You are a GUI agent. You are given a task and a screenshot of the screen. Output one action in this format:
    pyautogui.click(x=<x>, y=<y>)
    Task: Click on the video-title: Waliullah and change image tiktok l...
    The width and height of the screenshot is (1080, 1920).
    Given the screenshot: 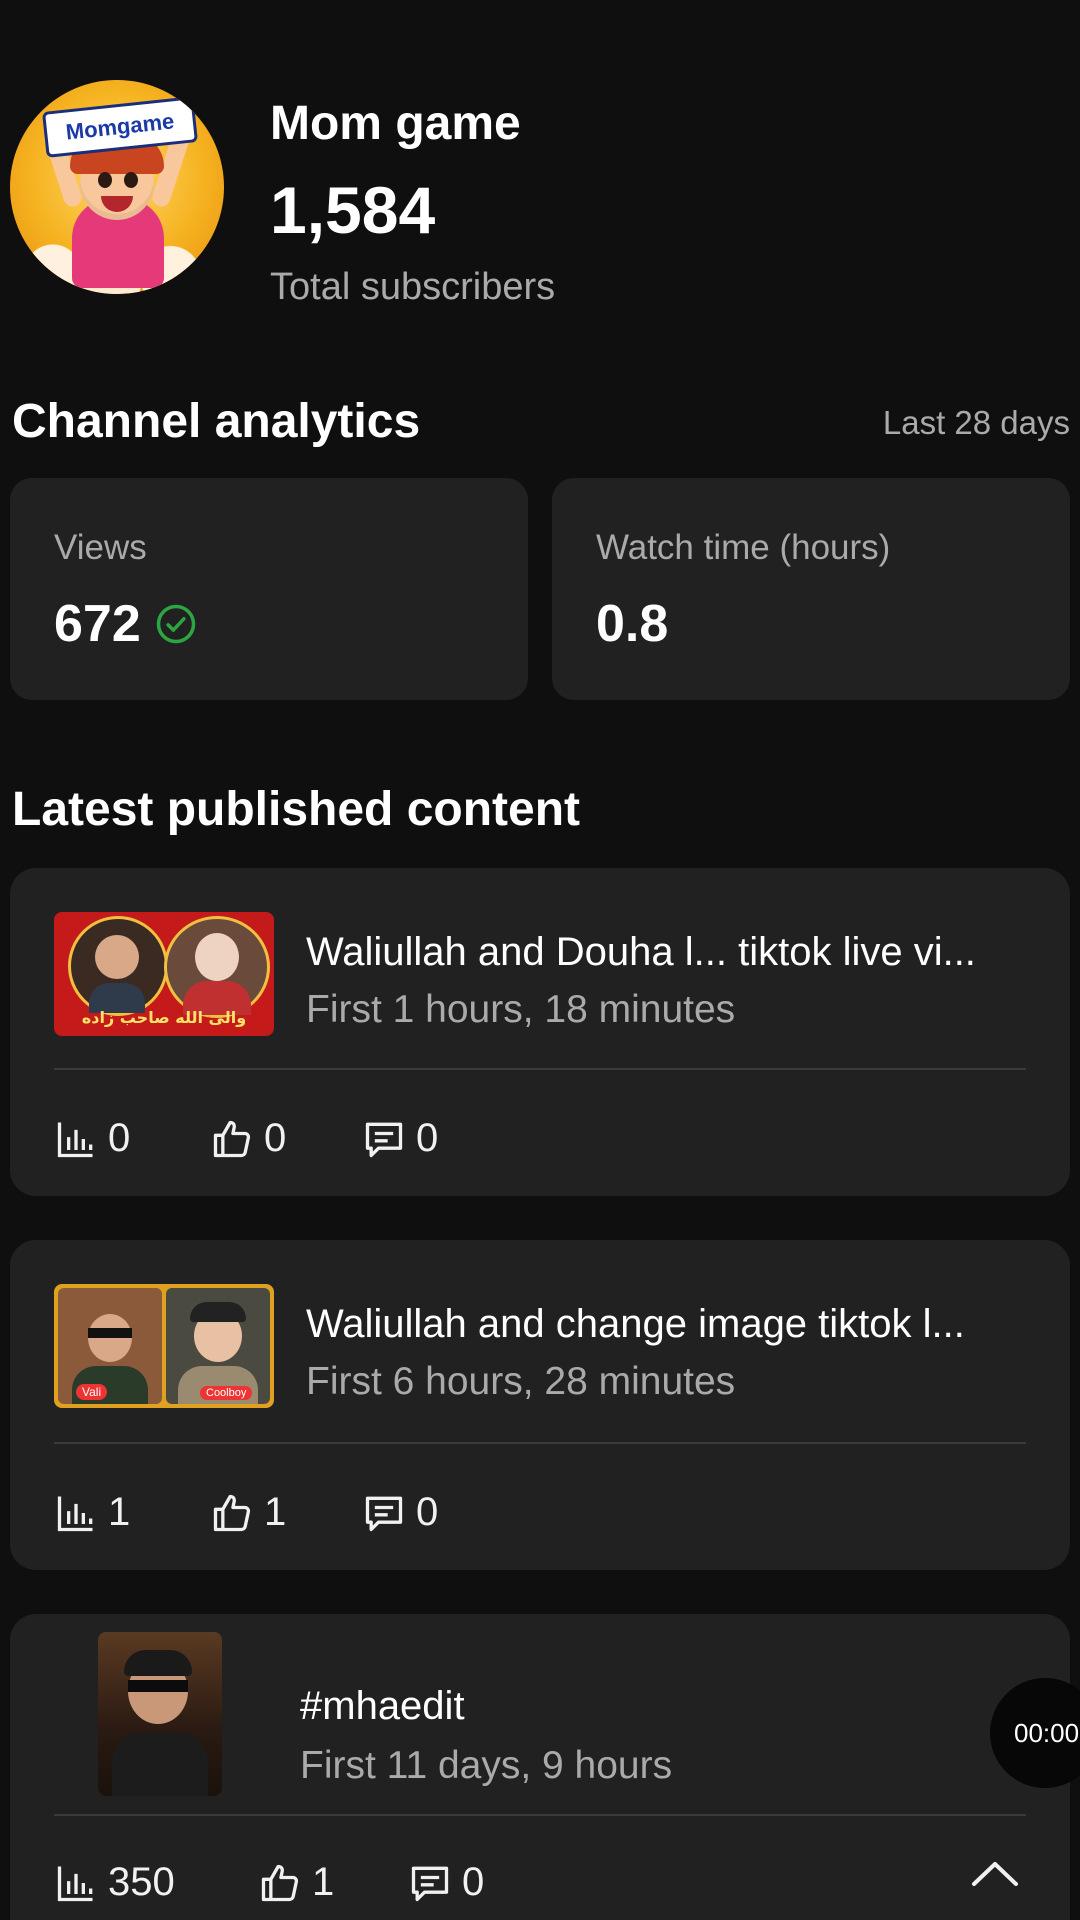 What is the action you would take?
    pyautogui.click(x=635, y=1324)
    